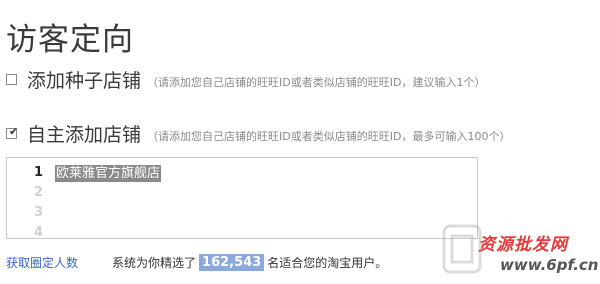  What do you see at coordinates (523, 245) in the screenshot?
I see `watermark-site-name: 资源批发网` at bounding box center [523, 245].